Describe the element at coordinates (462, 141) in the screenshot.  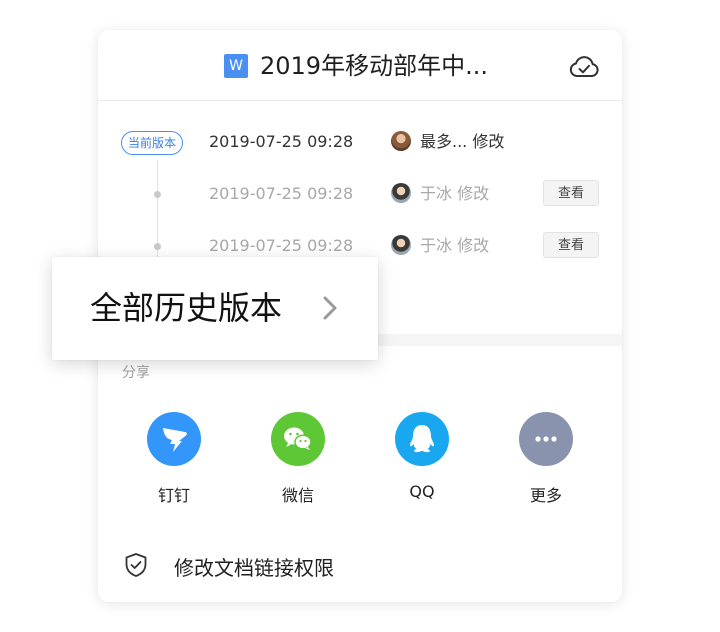
I see `version-editor: 最多... 修改` at that location.